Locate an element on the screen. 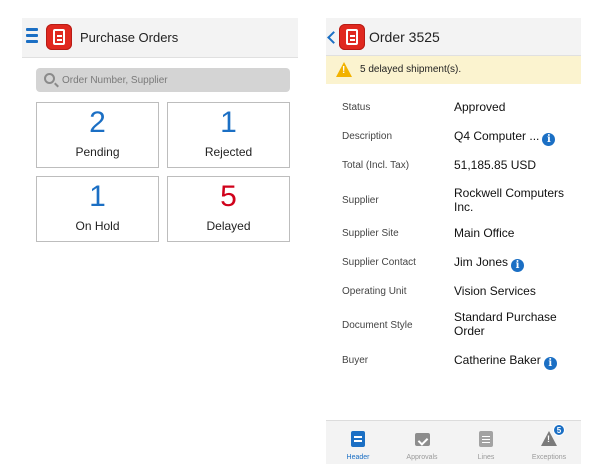 Image resolution: width=608 pixels, height=476 pixels. delayed-label: Delayed is located at coordinates (228, 226).